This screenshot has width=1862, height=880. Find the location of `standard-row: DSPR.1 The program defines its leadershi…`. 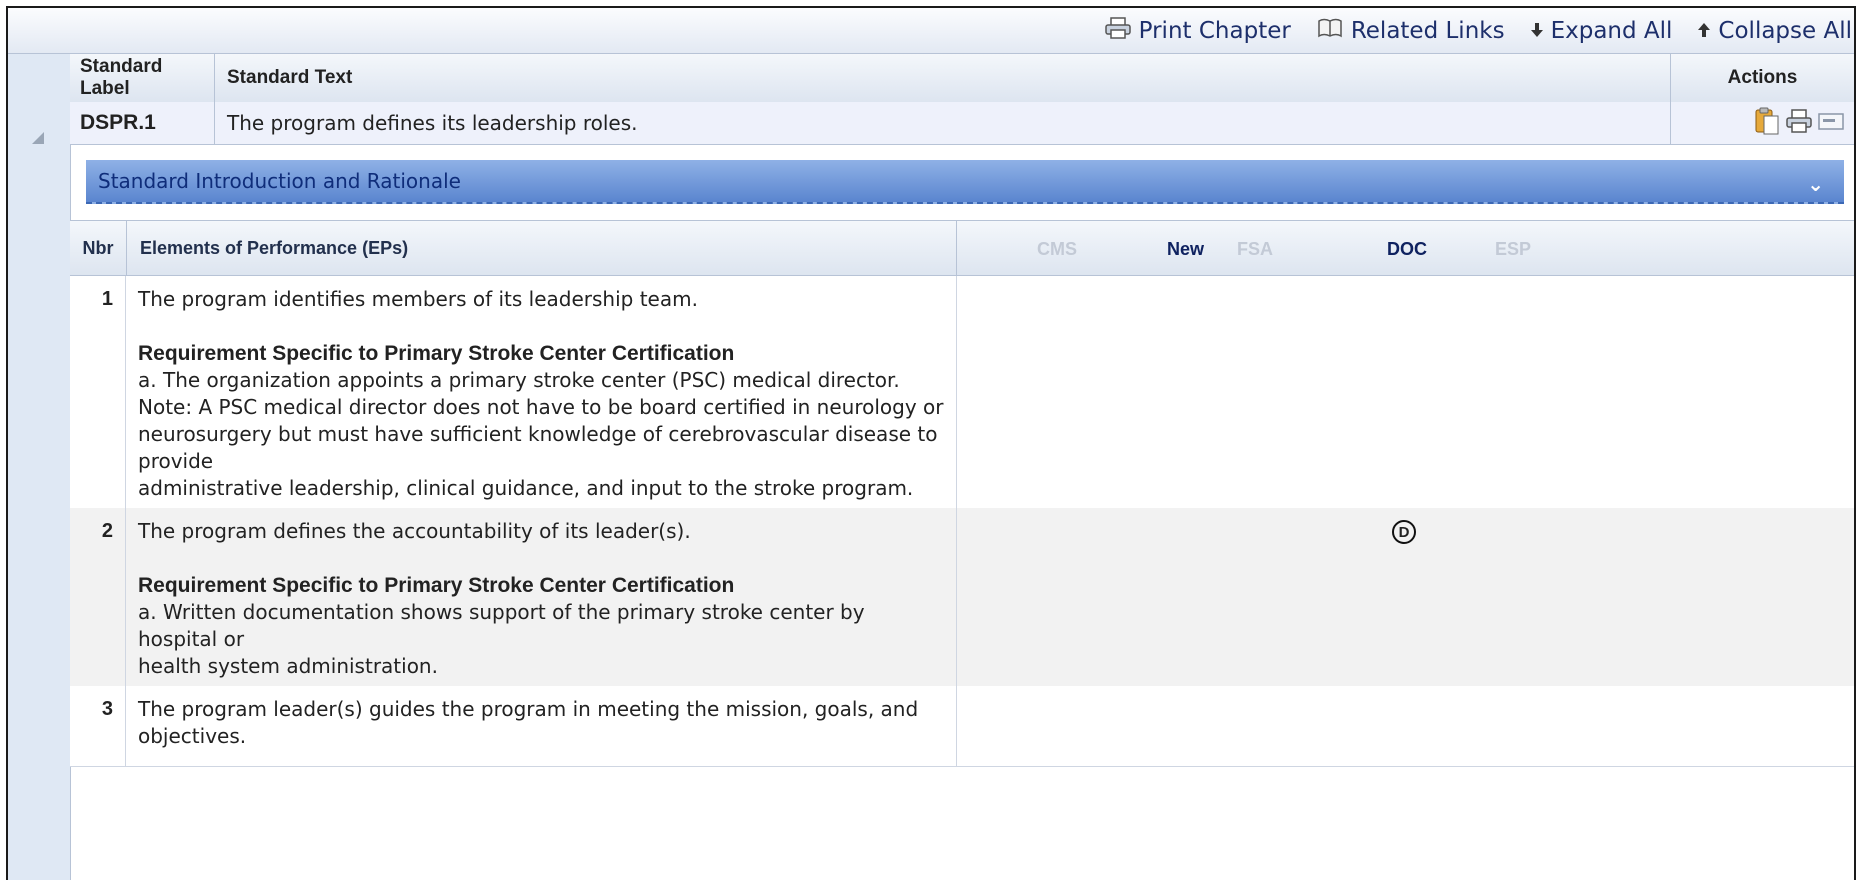

standard-row: DSPR.1 The program defines its leadershi… is located at coordinates (962, 123).